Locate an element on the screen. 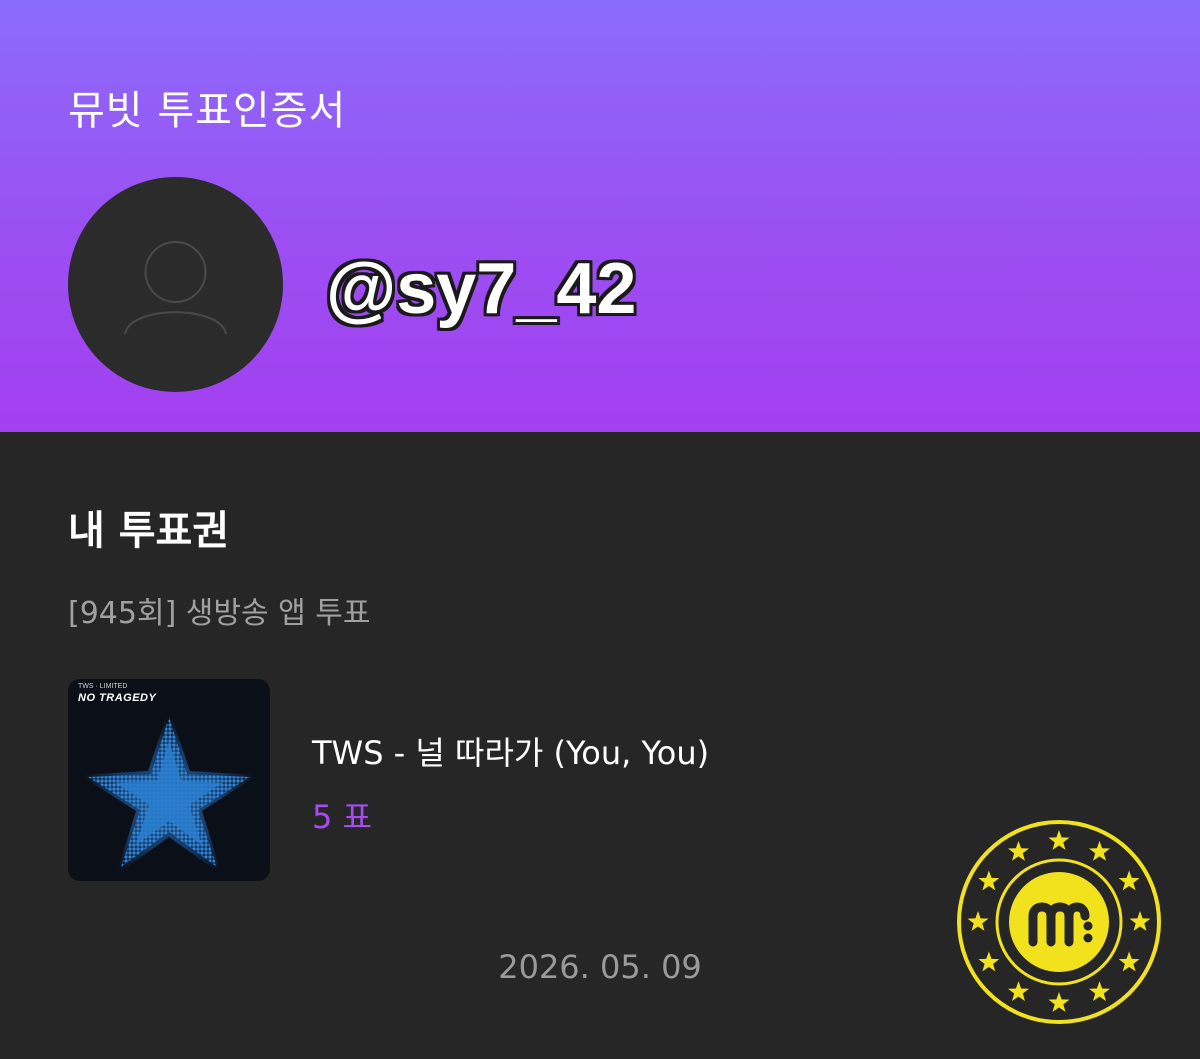  song-title: TWS - 널 따라가 (You, You) is located at coordinates (511, 753).